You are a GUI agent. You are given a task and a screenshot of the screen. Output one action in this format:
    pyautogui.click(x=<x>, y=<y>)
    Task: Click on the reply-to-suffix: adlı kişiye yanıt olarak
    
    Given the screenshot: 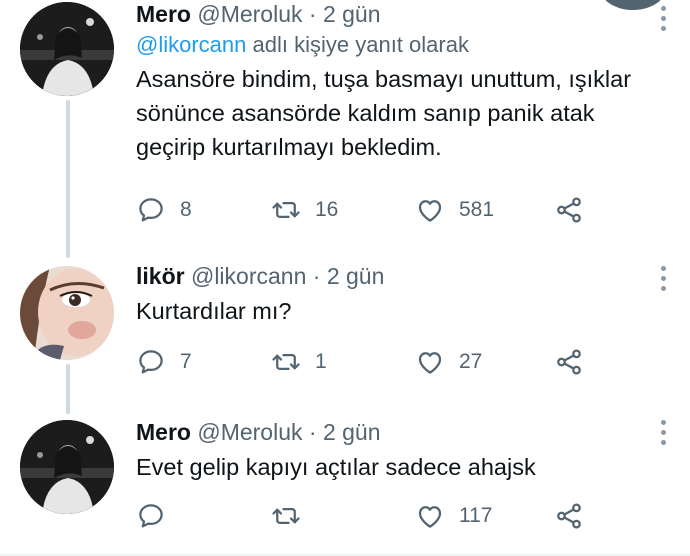 What is the action you would take?
    pyautogui.click(x=360, y=44)
    